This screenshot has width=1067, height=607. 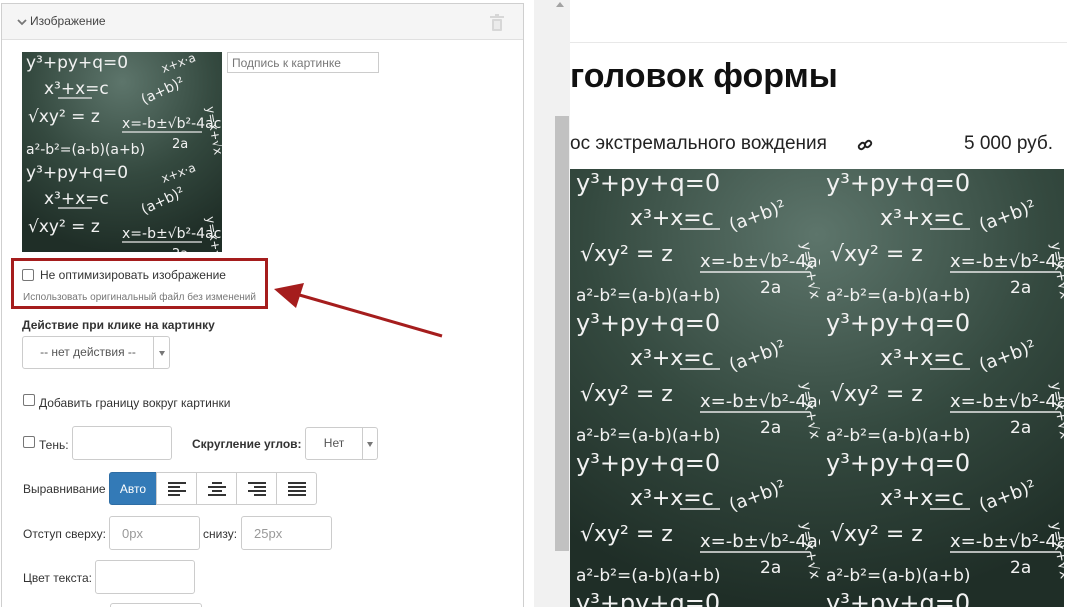 I want to click on panel-header: Изображение, so click(x=262, y=22).